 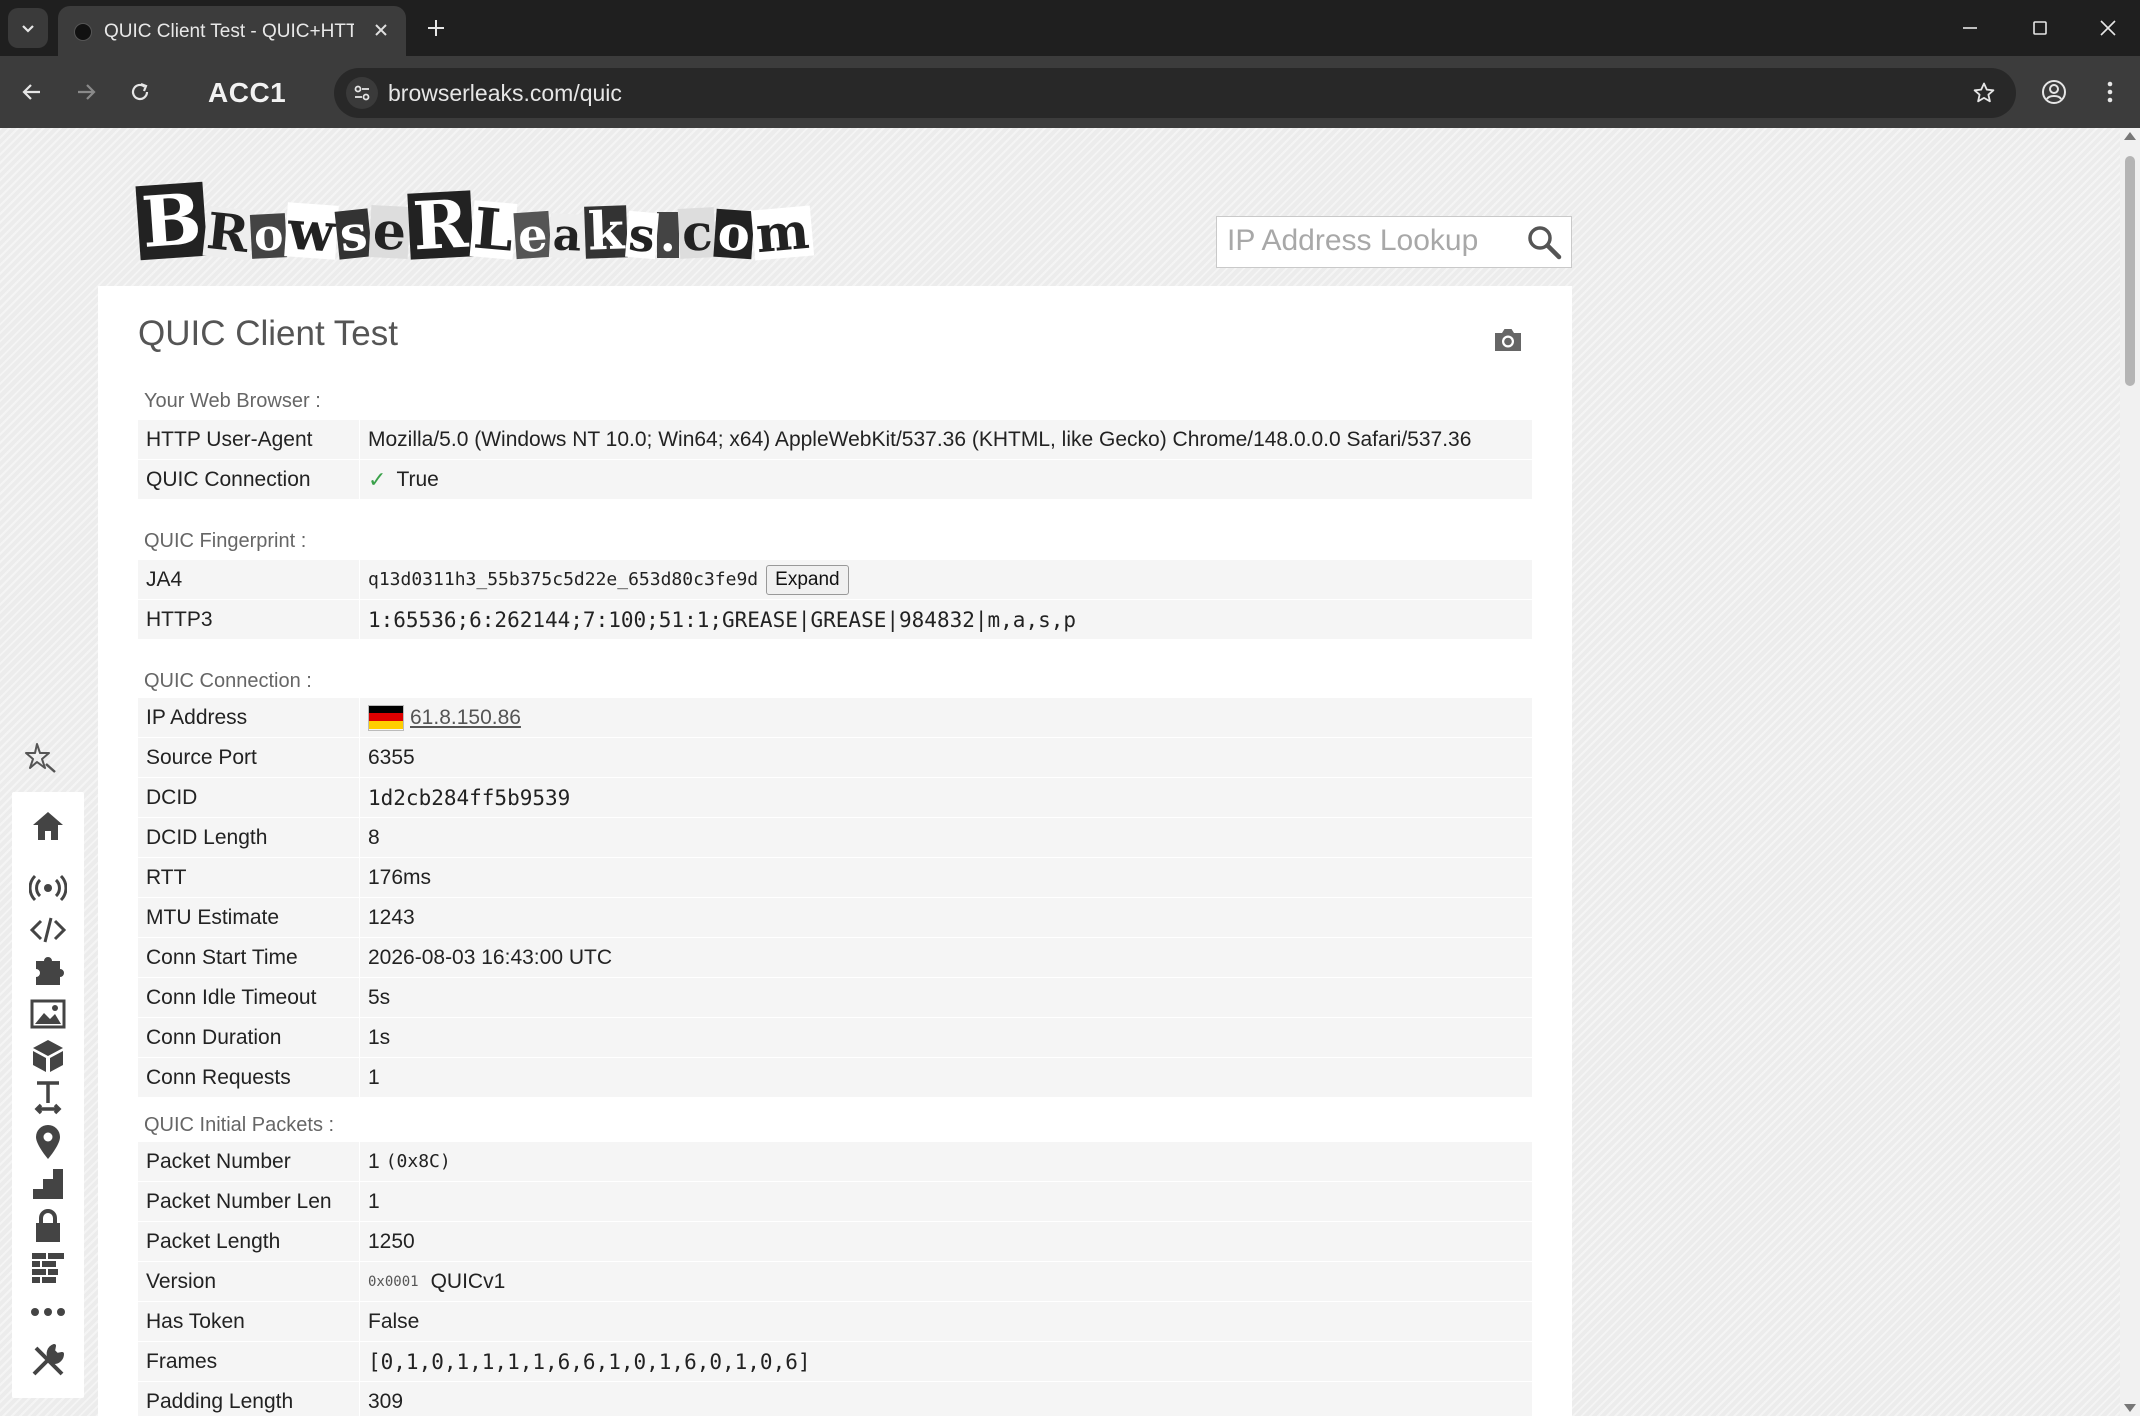 What do you see at coordinates (469, 797) in the screenshot?
I see `row-value: 1d2cb284ff5b9539` at bounding box center [469, 797].